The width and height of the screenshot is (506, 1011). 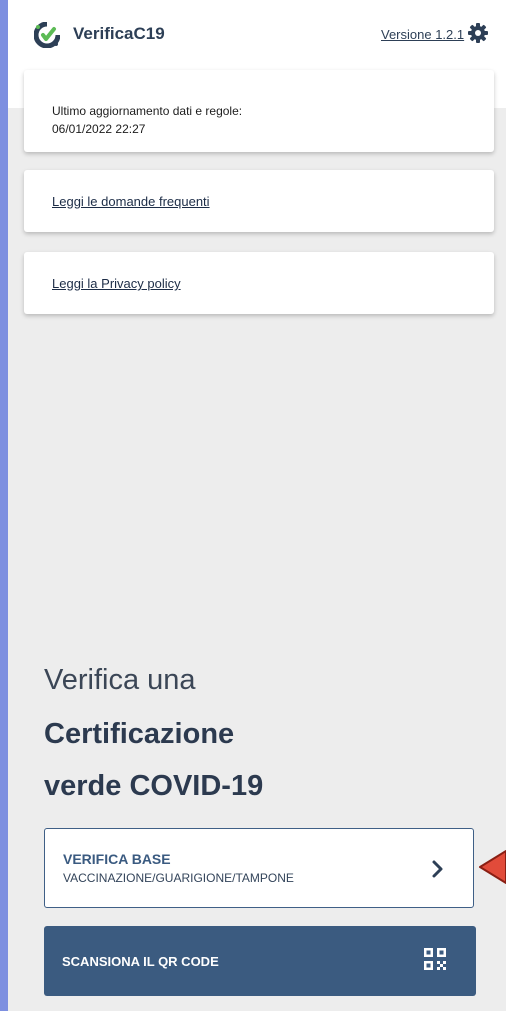 What do you see at coordinates (178, 878) in the screenshot?
I see `verify-base-subtitle: VACCINAZIONE/GUARIGIONE/TAMPONE` at bounding box center [178, 878].